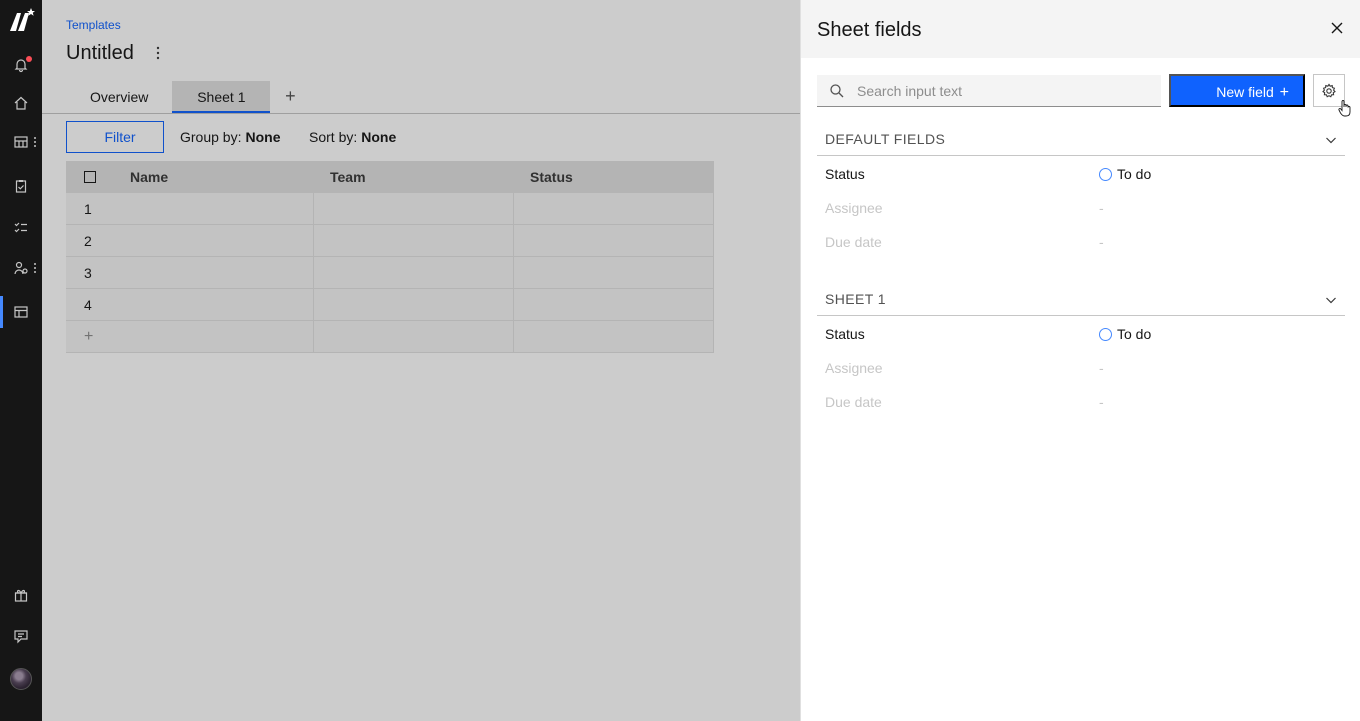 The image size is (1360, 721). I want to click on active-indicator, so click(1, 312).